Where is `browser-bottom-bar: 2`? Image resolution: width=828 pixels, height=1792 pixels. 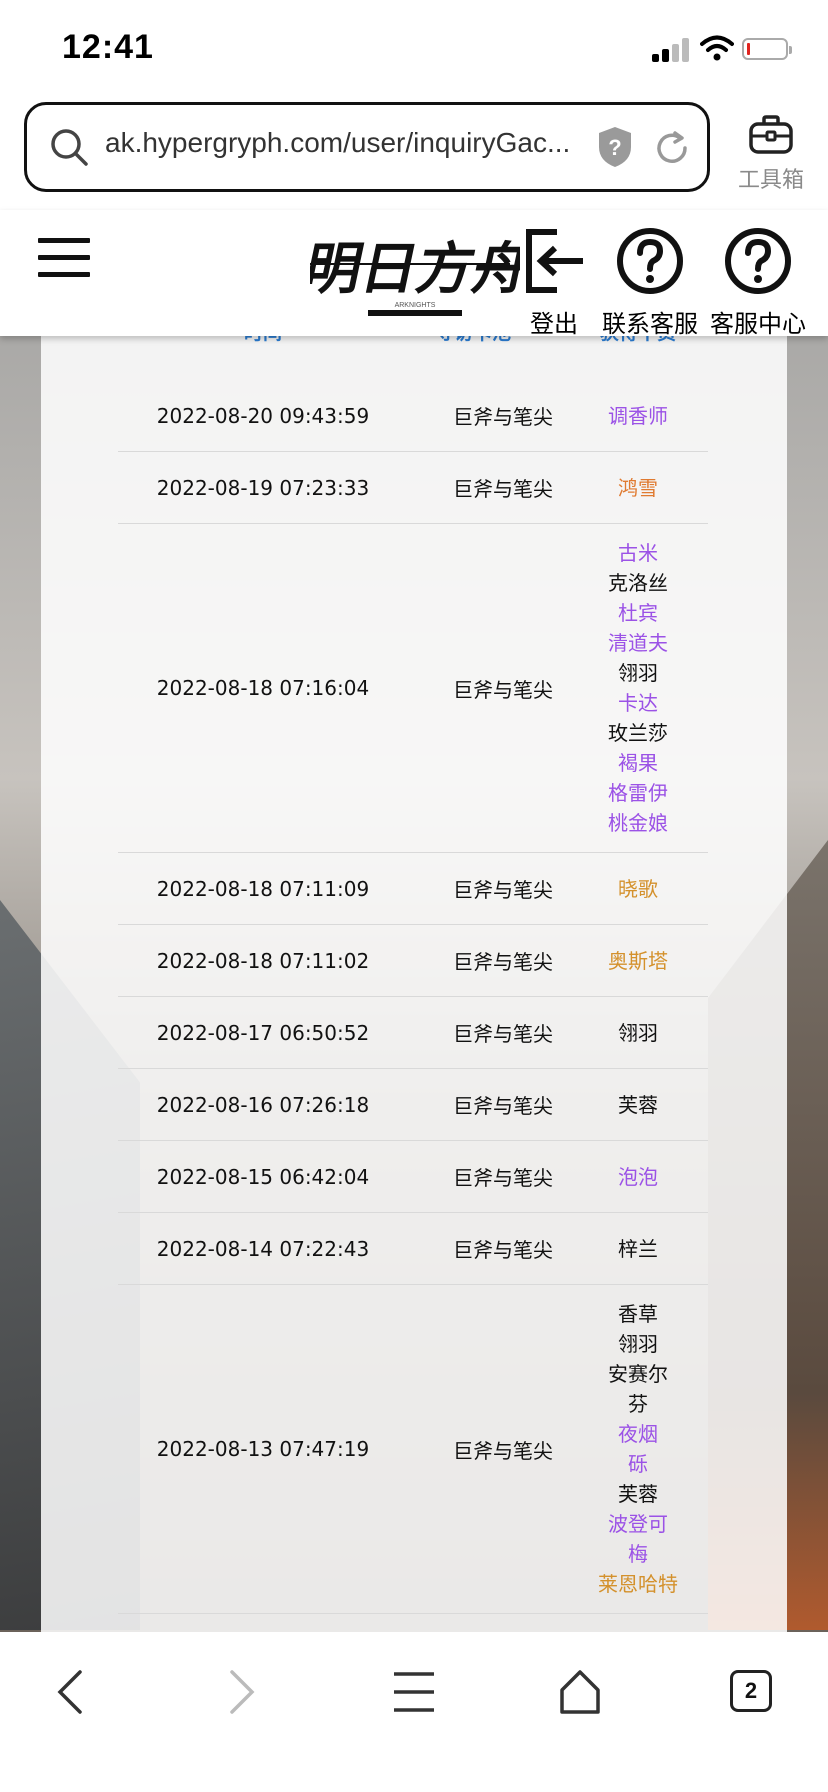
browser-bottom-bar: 2 is located at coordinates (414, 1712).